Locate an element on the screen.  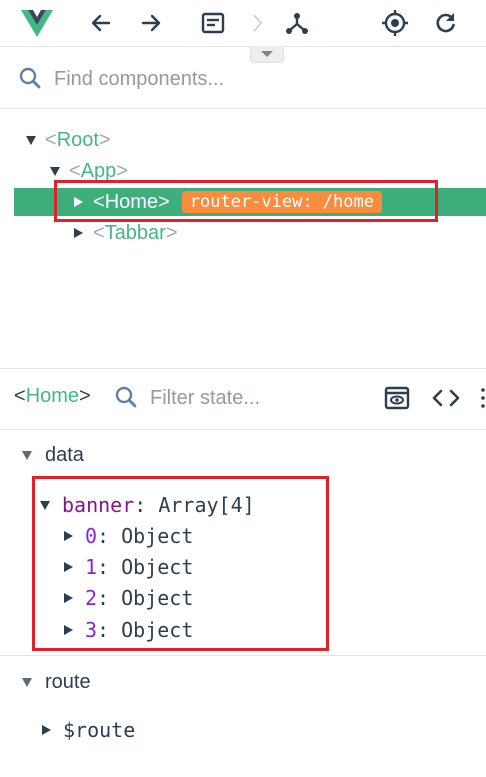
open-source-icon is located at coordinates (446, 400).